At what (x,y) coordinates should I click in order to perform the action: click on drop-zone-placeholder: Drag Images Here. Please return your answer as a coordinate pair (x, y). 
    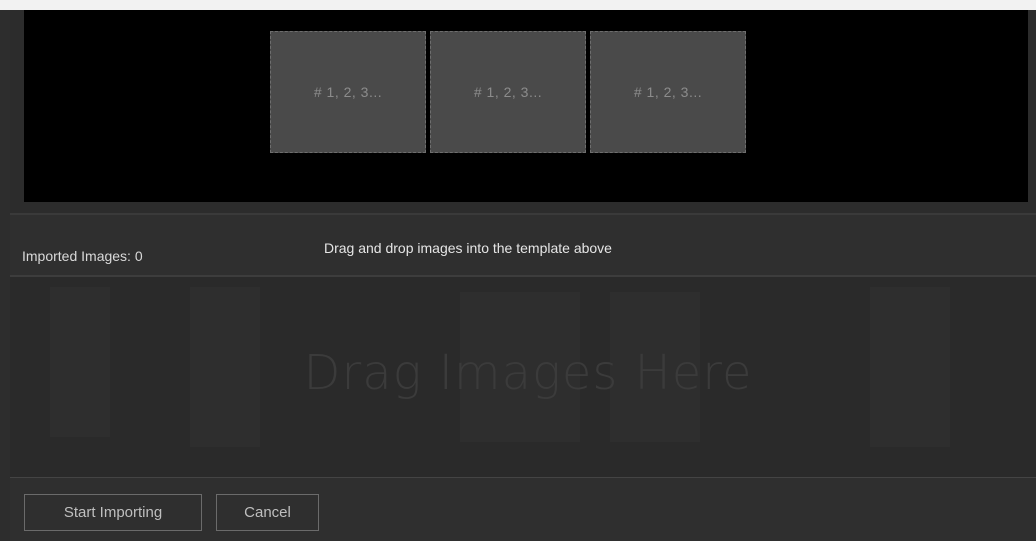
    Looking at the image, I should click on (528, 373).